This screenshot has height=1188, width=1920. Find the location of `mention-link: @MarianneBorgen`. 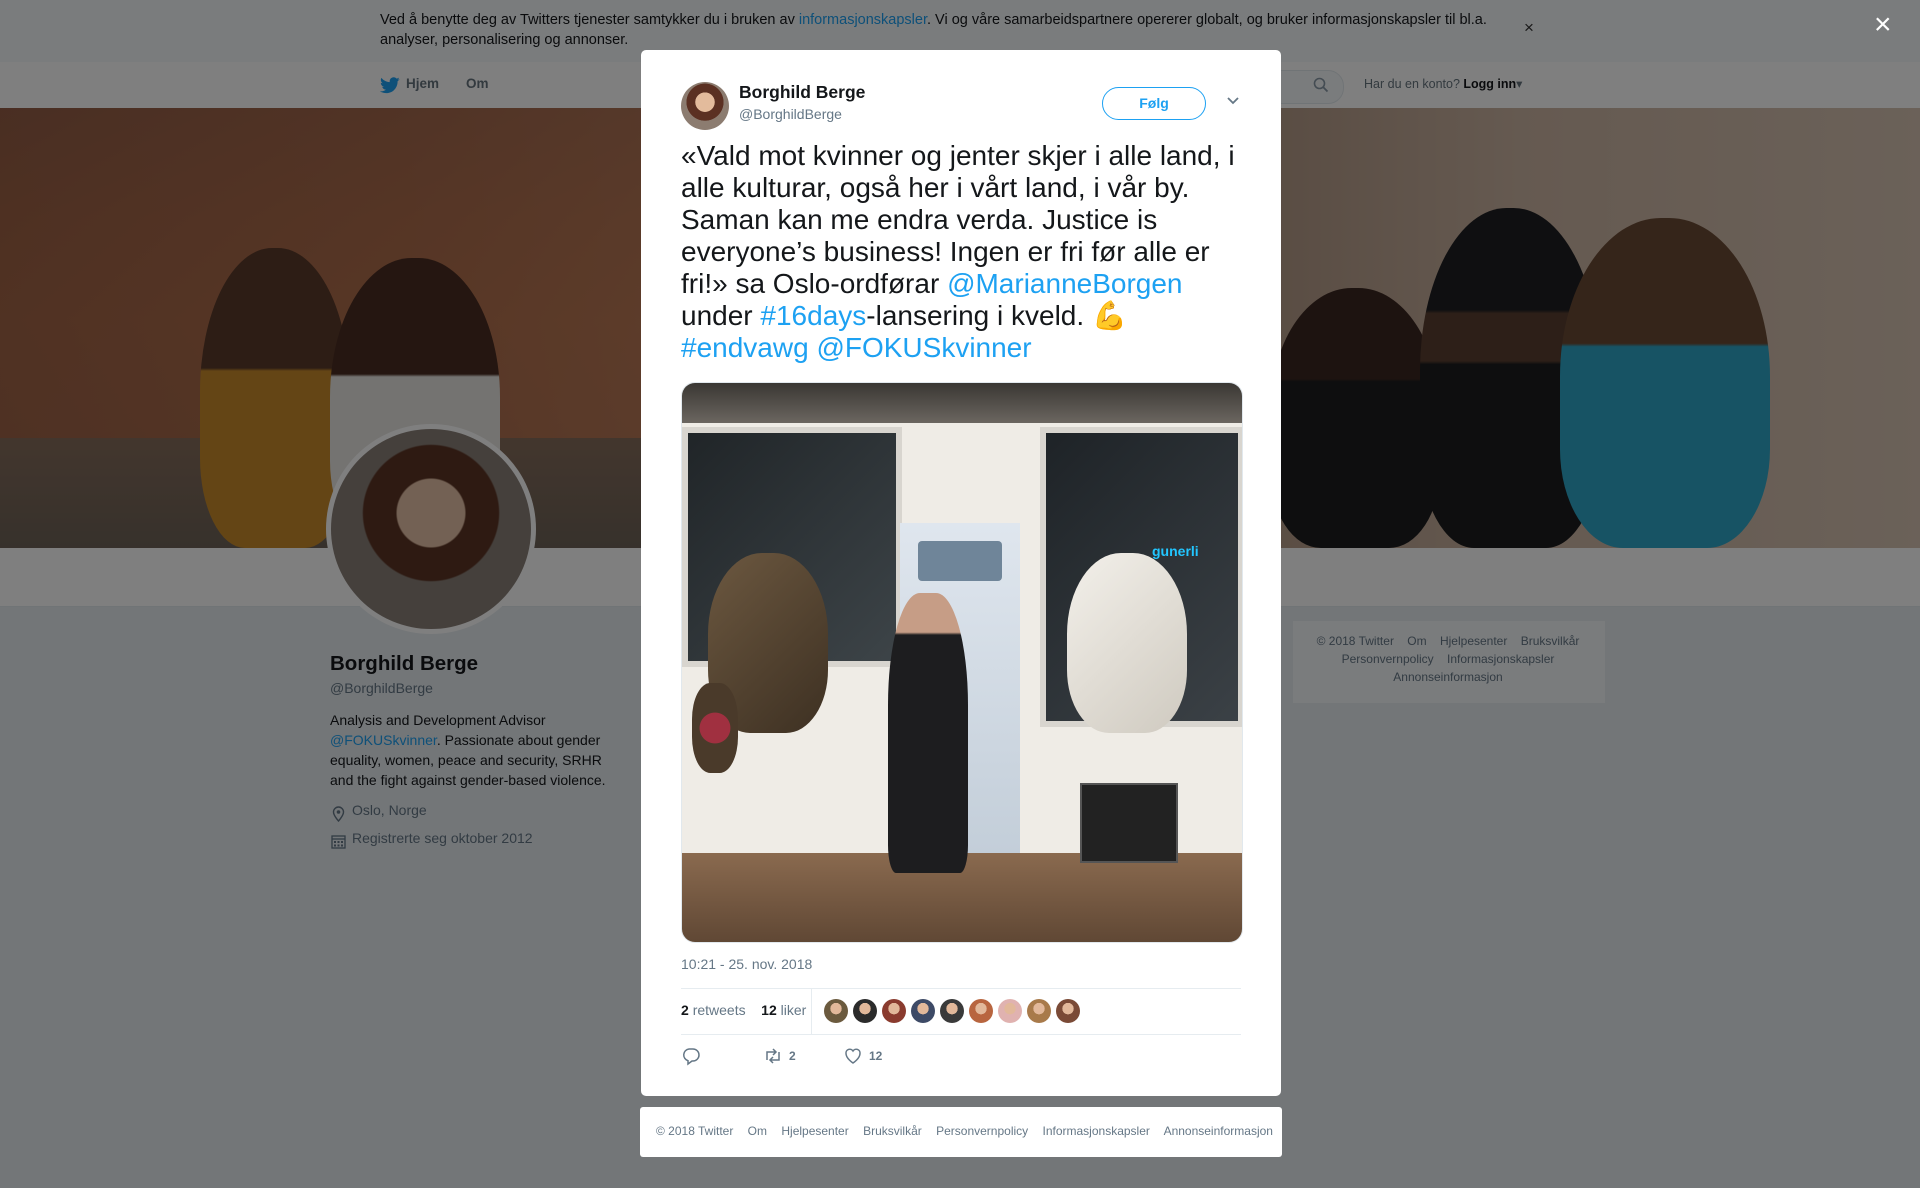

mention-link: @MarianneBorgen is located at coordinates (1064, 283).